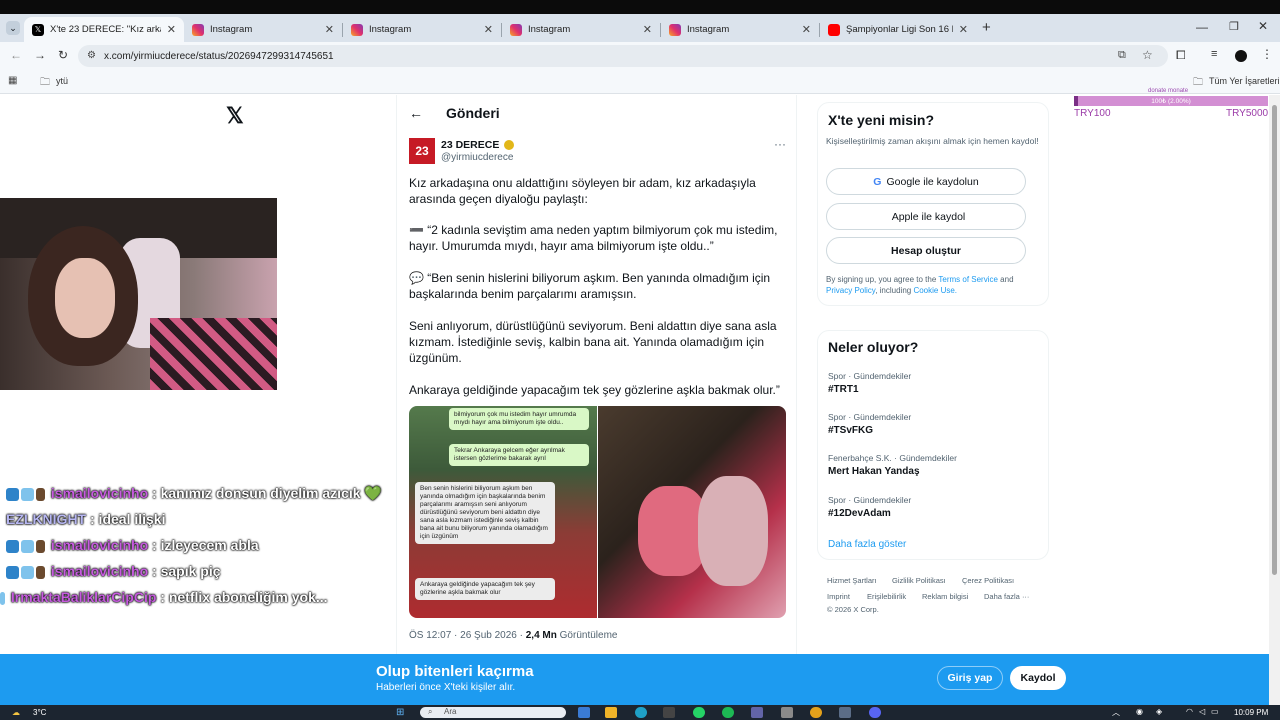 This screenshot has width=1280, height=720. Describe the element at coordinates (12, 80) in the screenshot. I see `apps-grid-icon: ▦` at that location.